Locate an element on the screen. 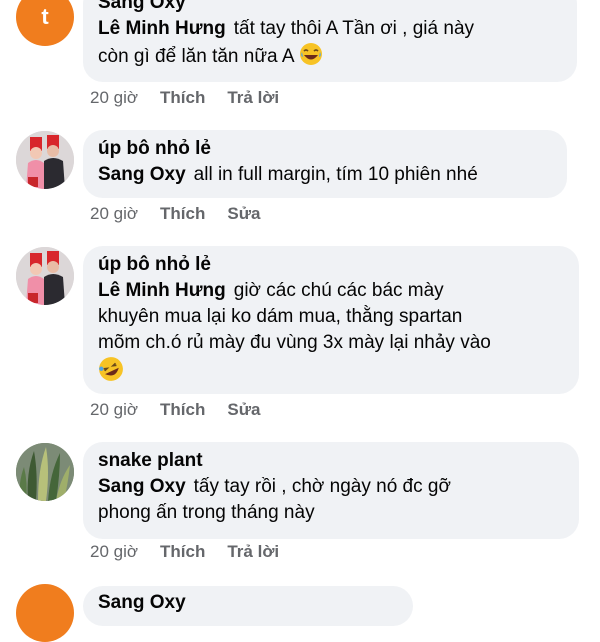 The height and width of the screenshot is (642, 600). comment-text-line: khuyên mua lại ko dám mua, thằng spartan is located at coordinates (280, 316).